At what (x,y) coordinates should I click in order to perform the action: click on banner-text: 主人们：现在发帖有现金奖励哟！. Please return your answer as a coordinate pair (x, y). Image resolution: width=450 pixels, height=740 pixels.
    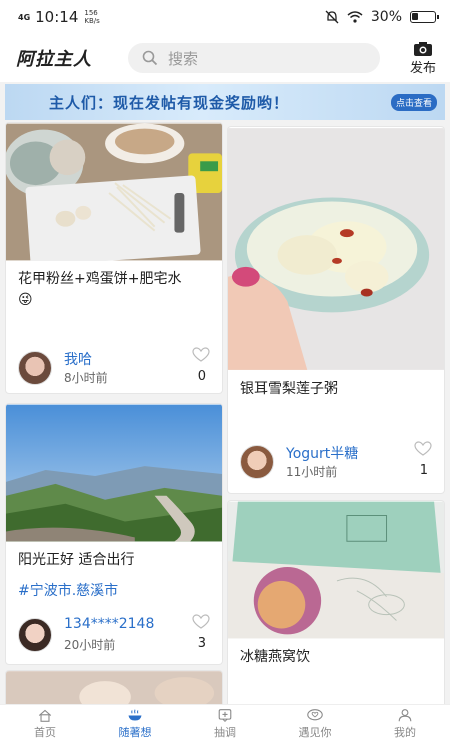
    Looking at the image, I should click on (169, 102).